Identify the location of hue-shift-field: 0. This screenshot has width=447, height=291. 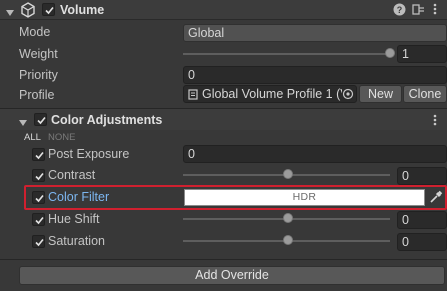
(422, 220).